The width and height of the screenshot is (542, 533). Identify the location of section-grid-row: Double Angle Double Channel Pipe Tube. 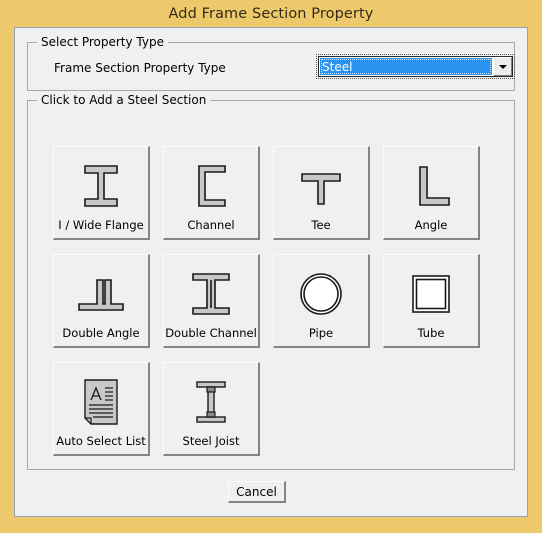
(275, 301).